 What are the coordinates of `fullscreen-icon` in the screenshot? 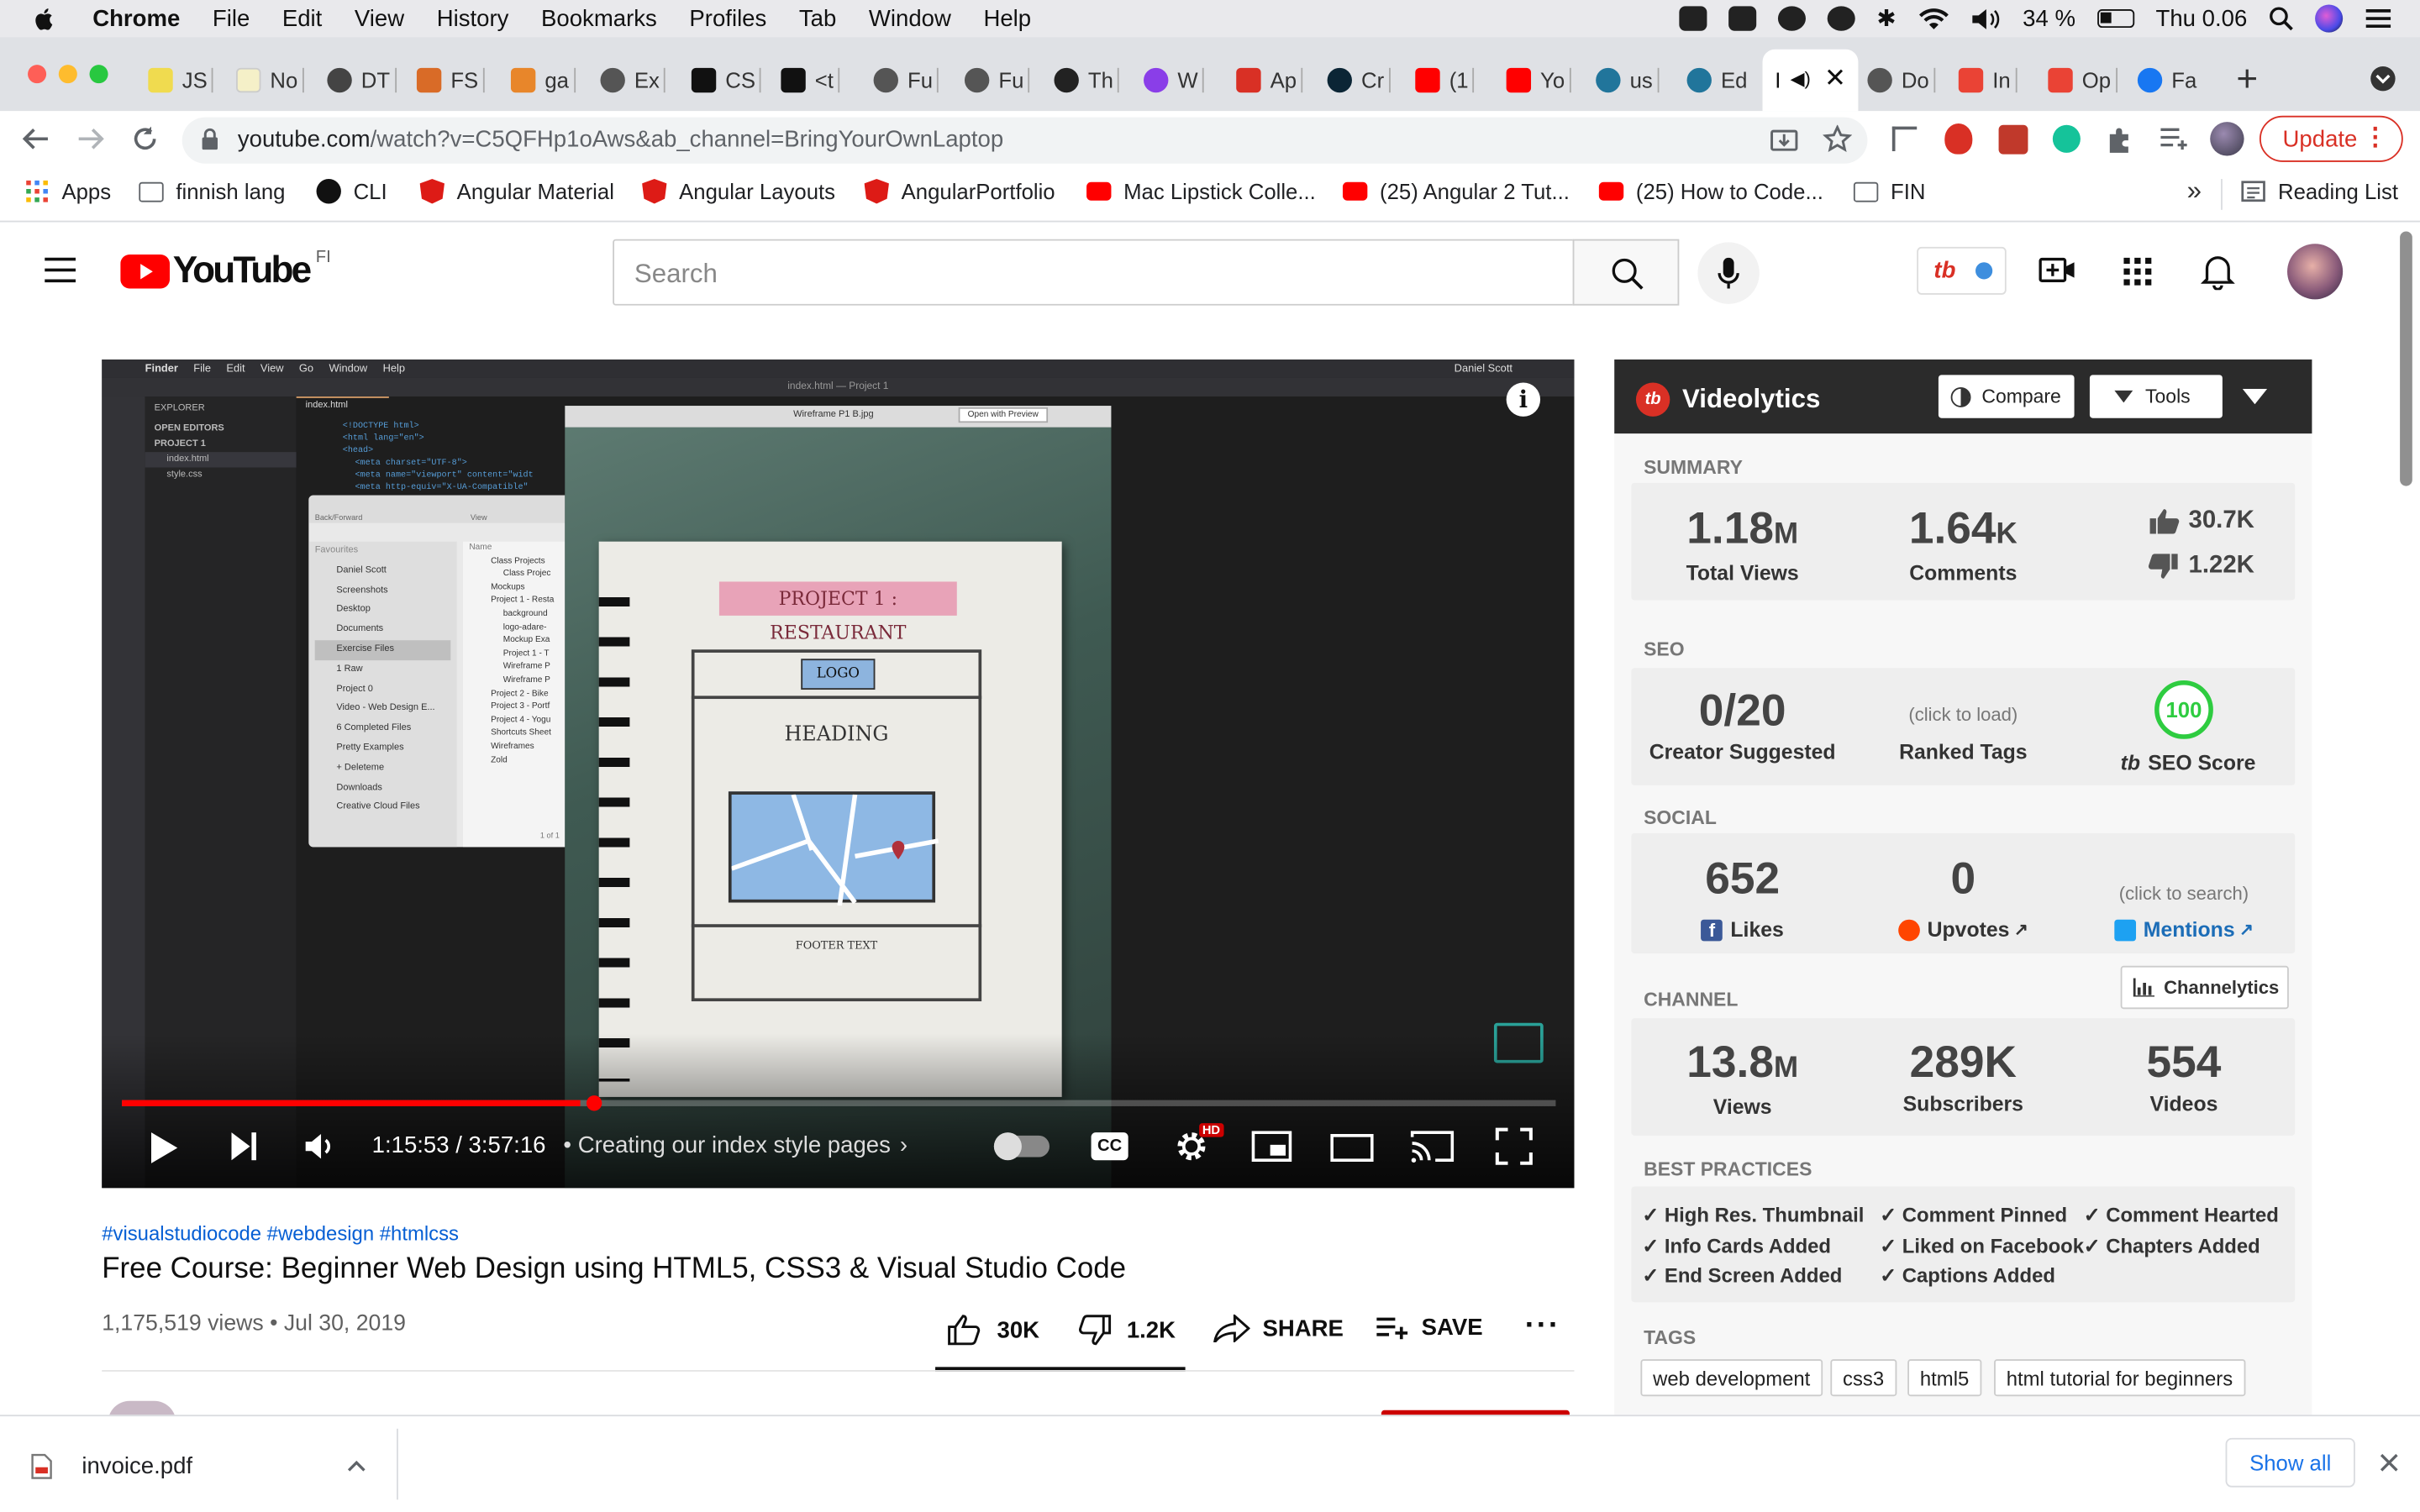 It's located at (1514, 1146).